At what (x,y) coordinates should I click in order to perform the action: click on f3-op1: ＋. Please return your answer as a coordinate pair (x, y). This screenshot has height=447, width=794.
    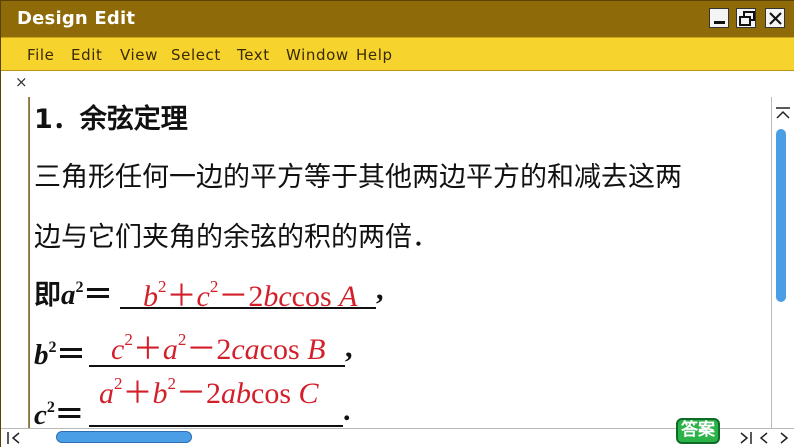
    Looking at the image, I should click on (137, 393).